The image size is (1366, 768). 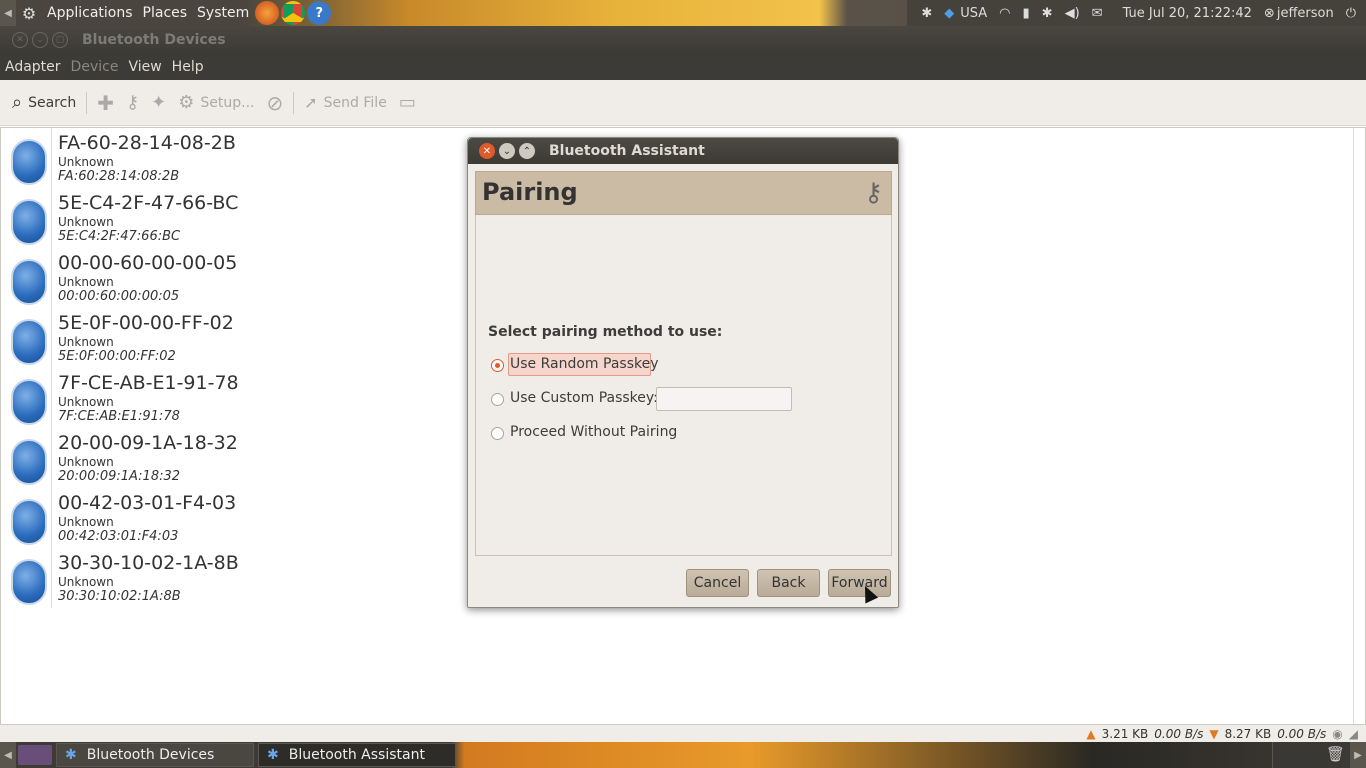 What do you see at coordinates (530, 192) in the screenshot?
I see `page-title: Pairing` at bounding box center [530, 192].